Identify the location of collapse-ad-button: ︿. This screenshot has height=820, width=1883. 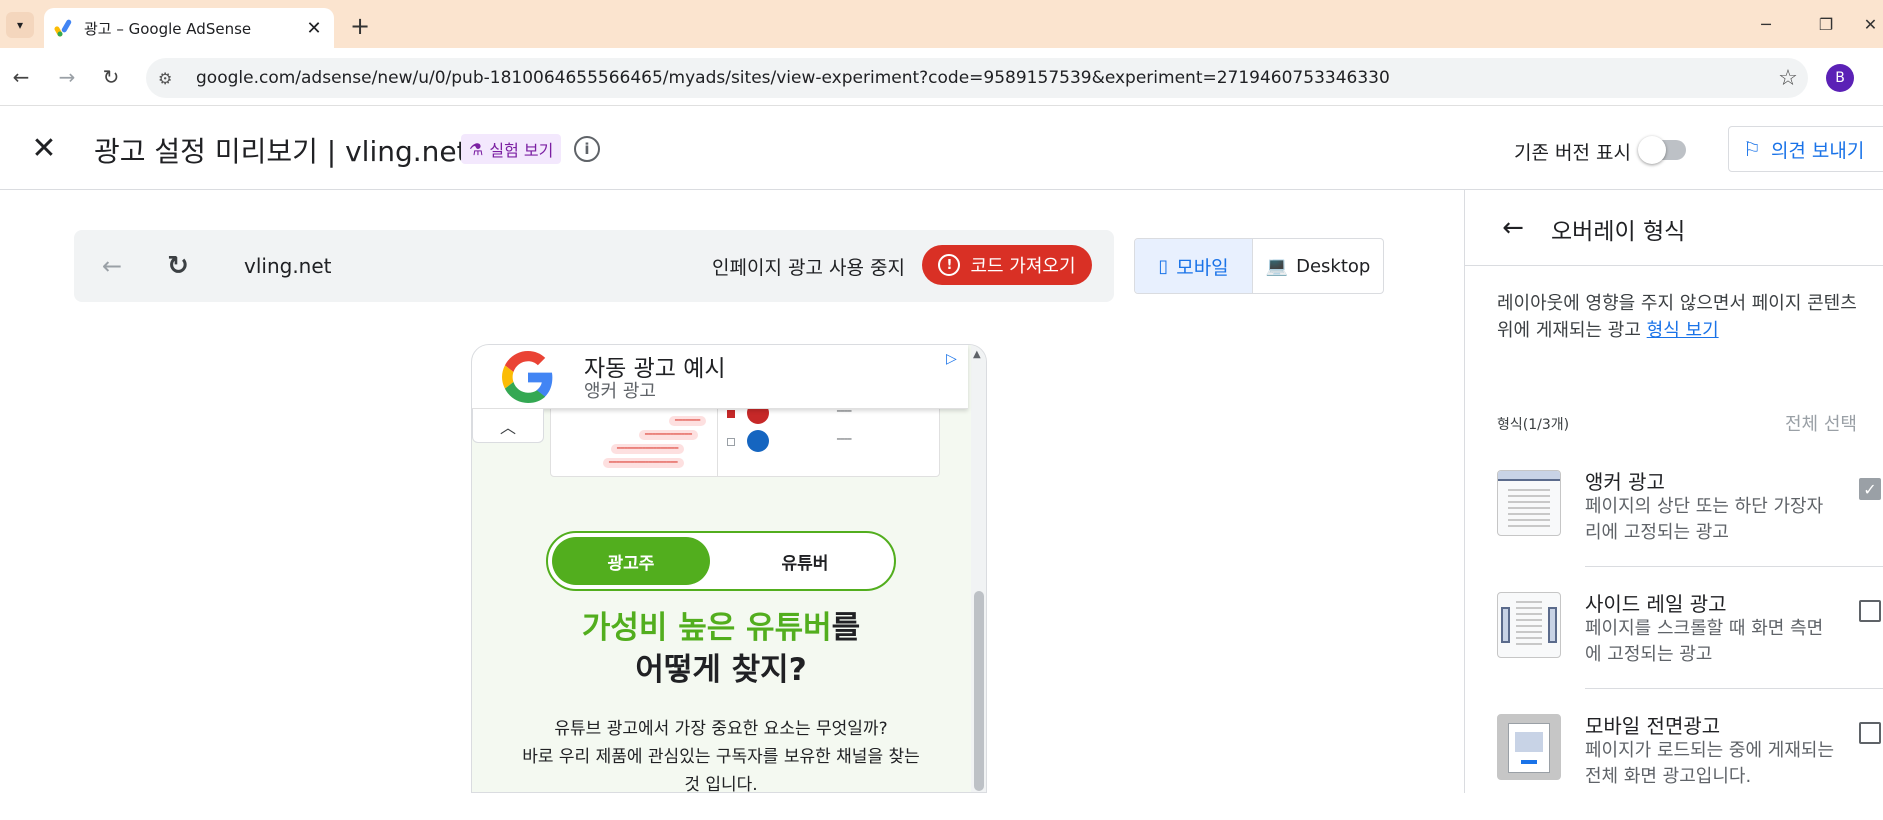
(508, 426).